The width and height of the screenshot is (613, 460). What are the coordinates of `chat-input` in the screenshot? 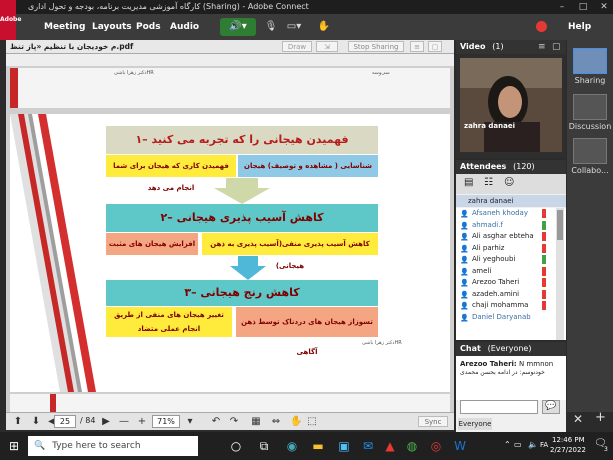 It's located at (499, 407).